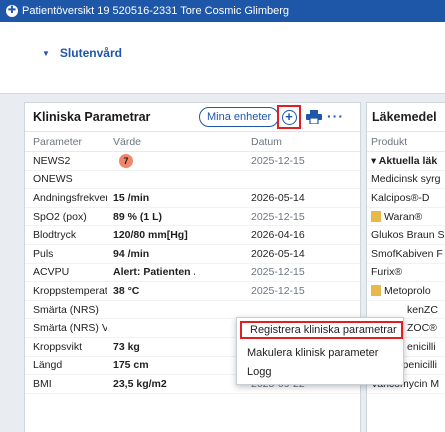  Describe the element at coordinates (43, 253) in the screenshot. I see `cell-parameter: Puls` at that location.